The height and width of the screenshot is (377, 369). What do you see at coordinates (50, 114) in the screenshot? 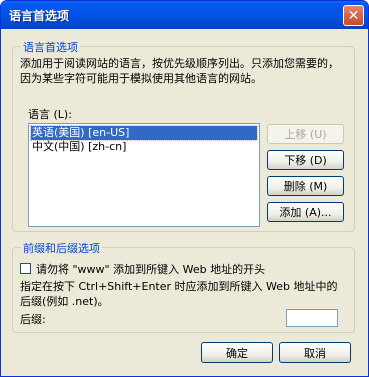
I see `language-list-label: 语言 (L):` at bounding box center [50, 114].